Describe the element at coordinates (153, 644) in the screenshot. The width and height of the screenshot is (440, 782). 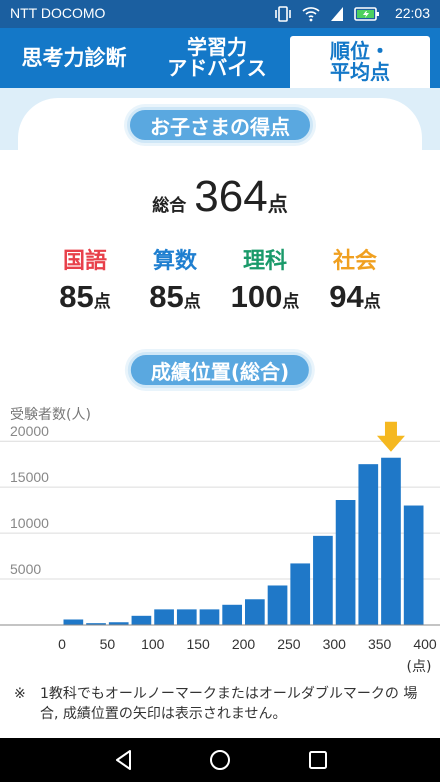
I see `x-tick-label: 100` at that location.